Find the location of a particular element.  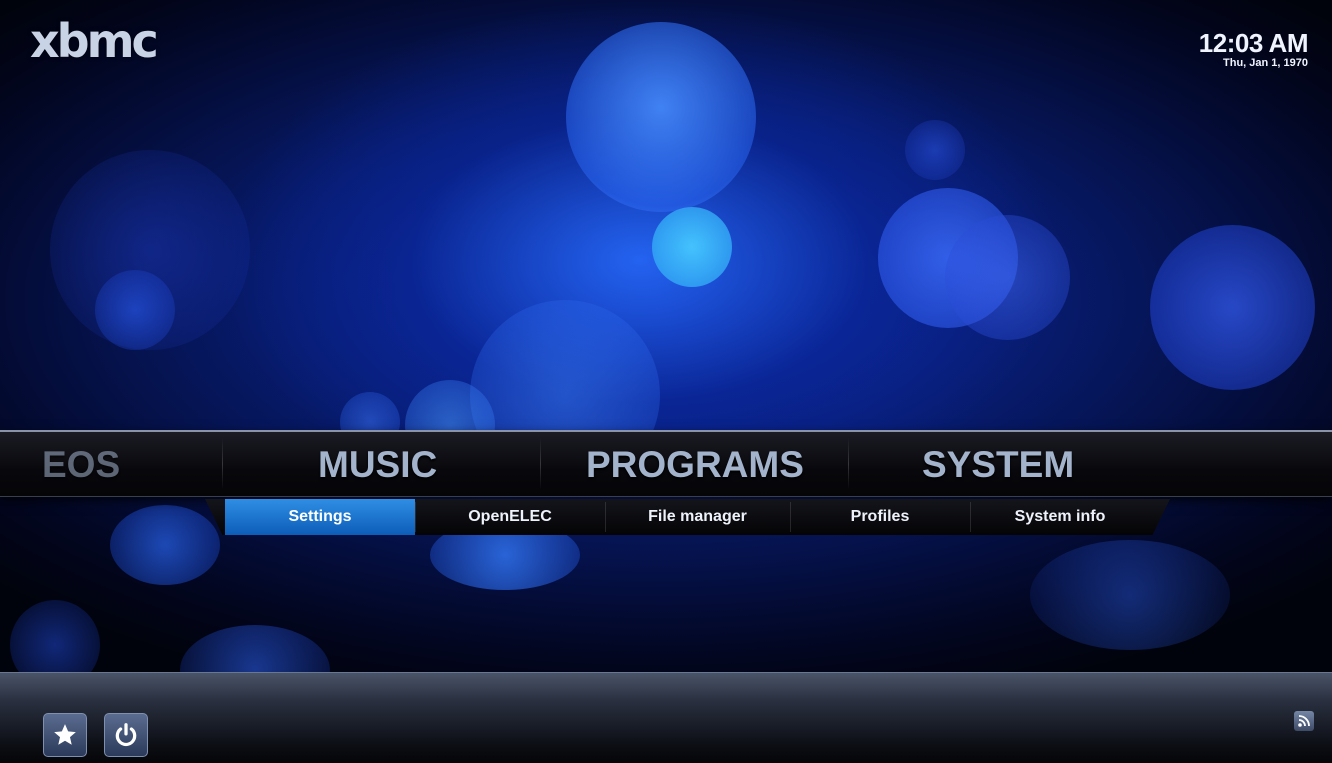

submenu-item-settings: Settings is located at coordinates (320, 517).